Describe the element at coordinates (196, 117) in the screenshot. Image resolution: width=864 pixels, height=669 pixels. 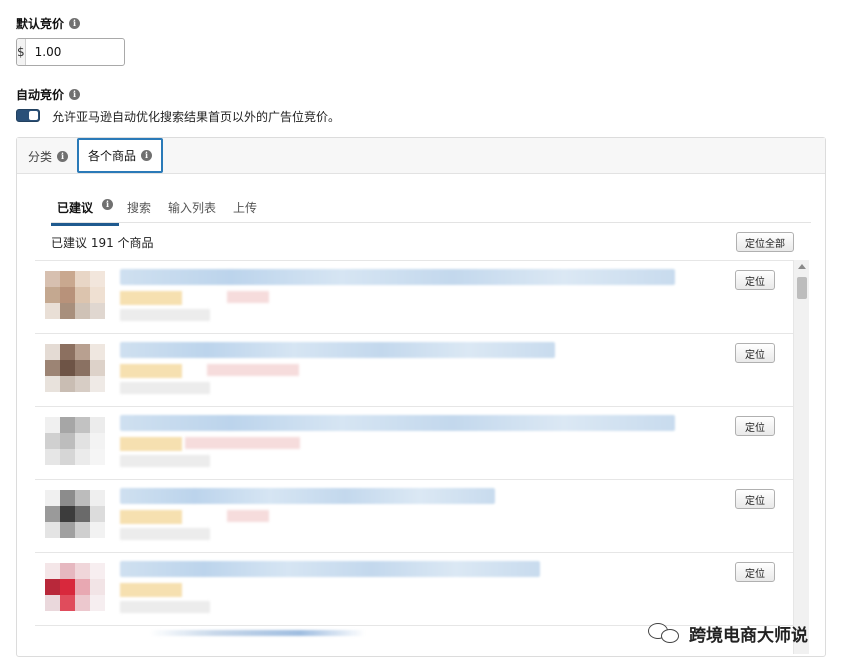
I see `auto-bid-description: 允许亚马逊自动优化搜索结果首页以外的广告位竞价。` at that location.